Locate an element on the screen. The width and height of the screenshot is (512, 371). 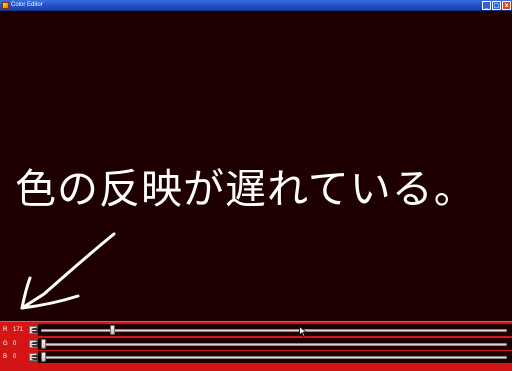
title-bar: Color Editor _ □ x is located at coordinates (256, 5).